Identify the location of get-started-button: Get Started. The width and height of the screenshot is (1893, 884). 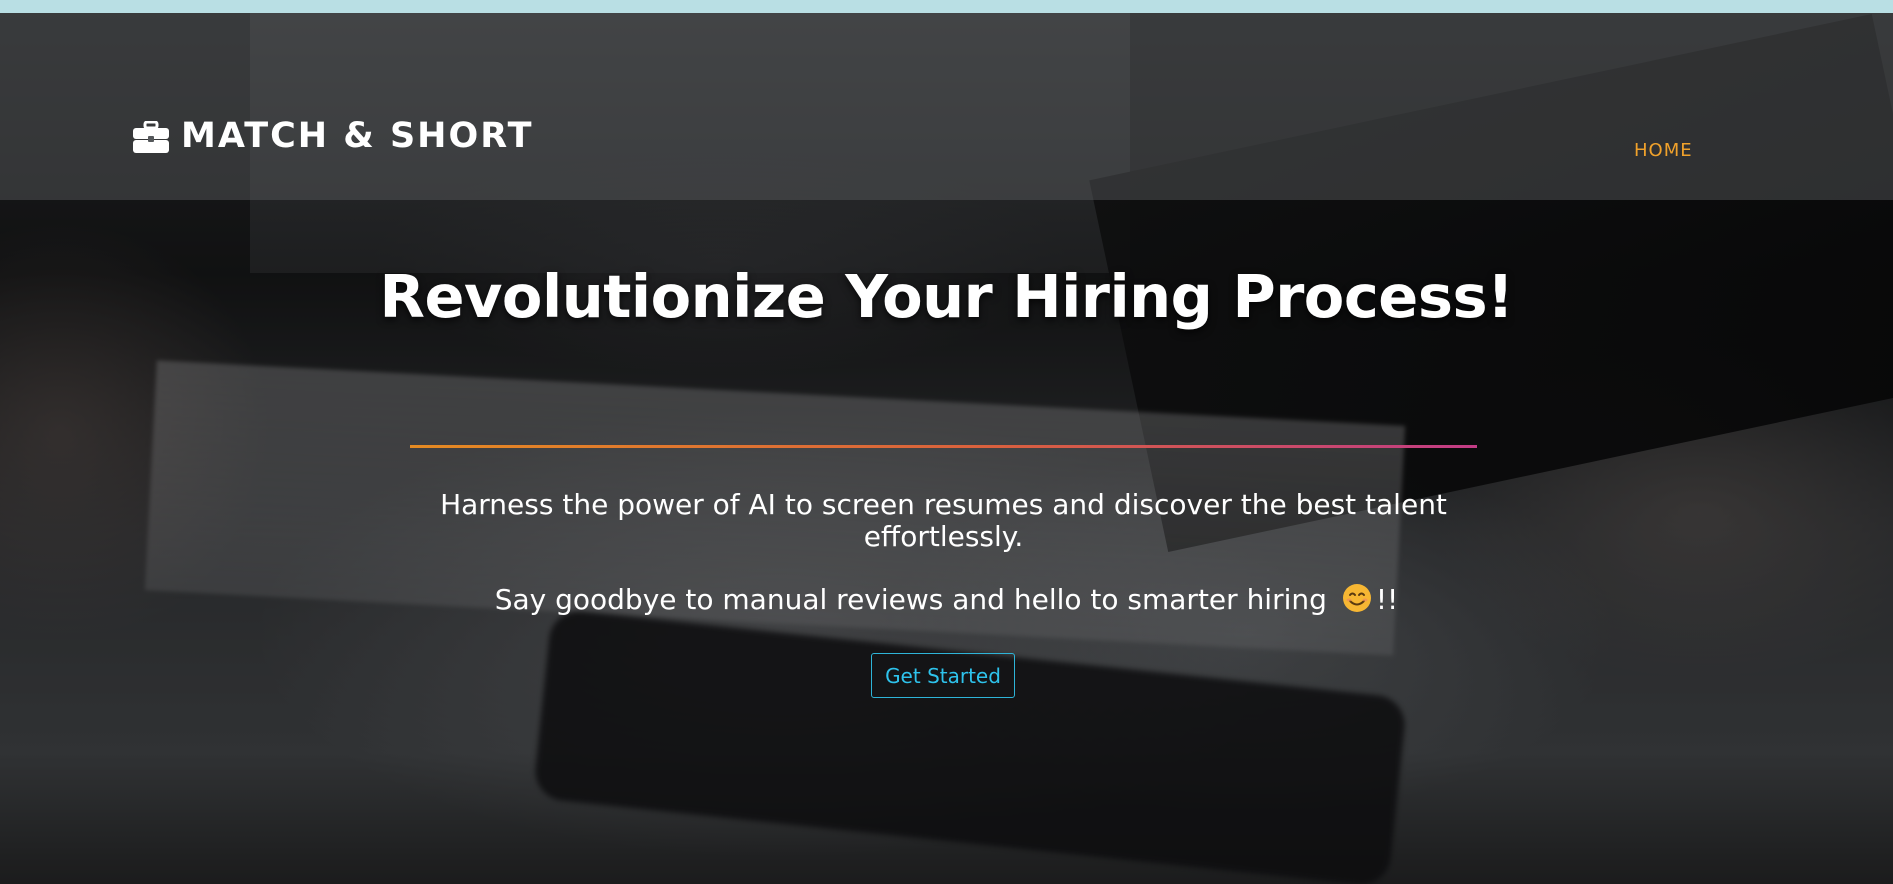
(943, 675).